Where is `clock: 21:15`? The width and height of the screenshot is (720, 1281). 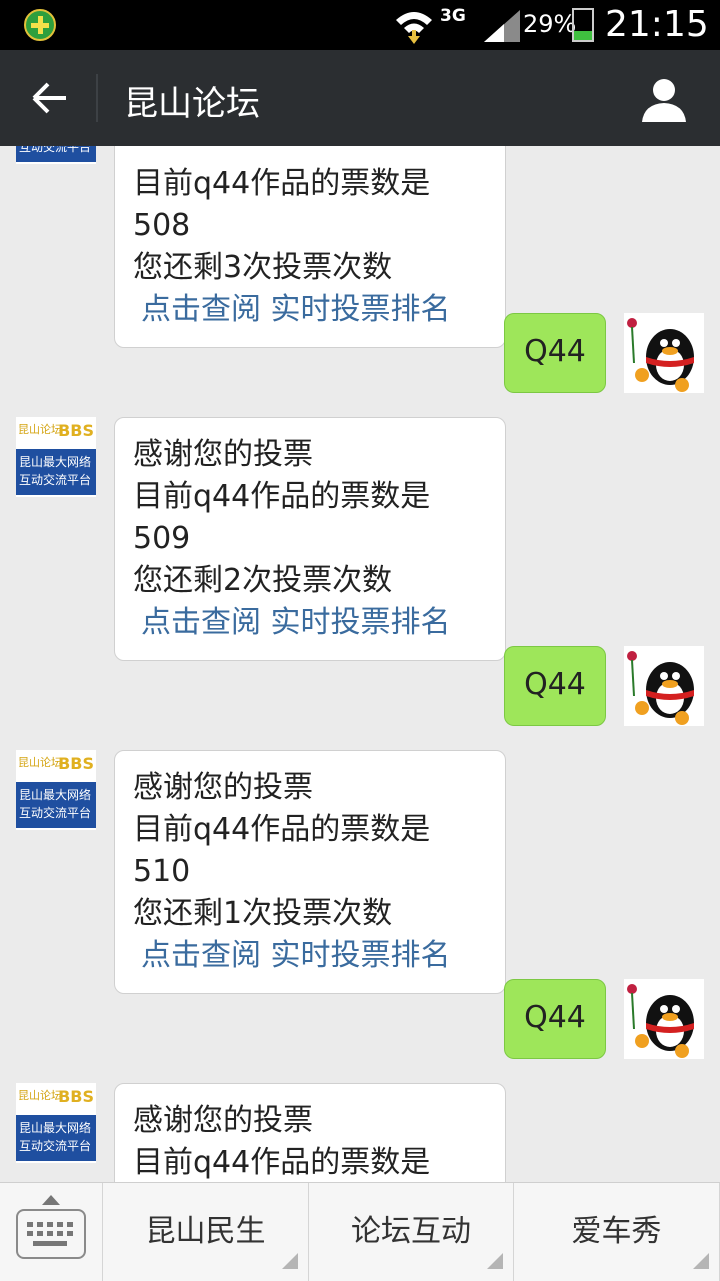
clock: 21:15 is located at coordinates (657, 24).